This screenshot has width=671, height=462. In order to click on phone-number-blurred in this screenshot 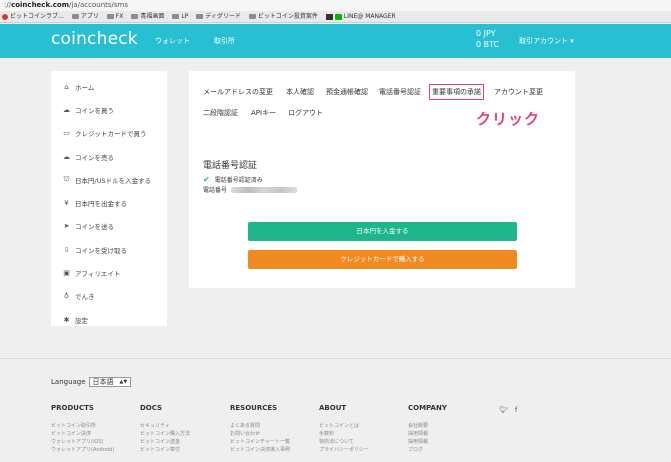, I will do `click(264, 189)`.